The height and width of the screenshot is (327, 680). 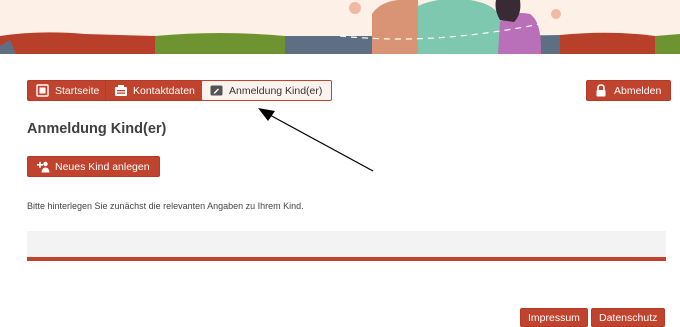 What do you see at coordinates (216, 90) in the screenshot?
I see `edit-icon` at bounding box center [216, 90].